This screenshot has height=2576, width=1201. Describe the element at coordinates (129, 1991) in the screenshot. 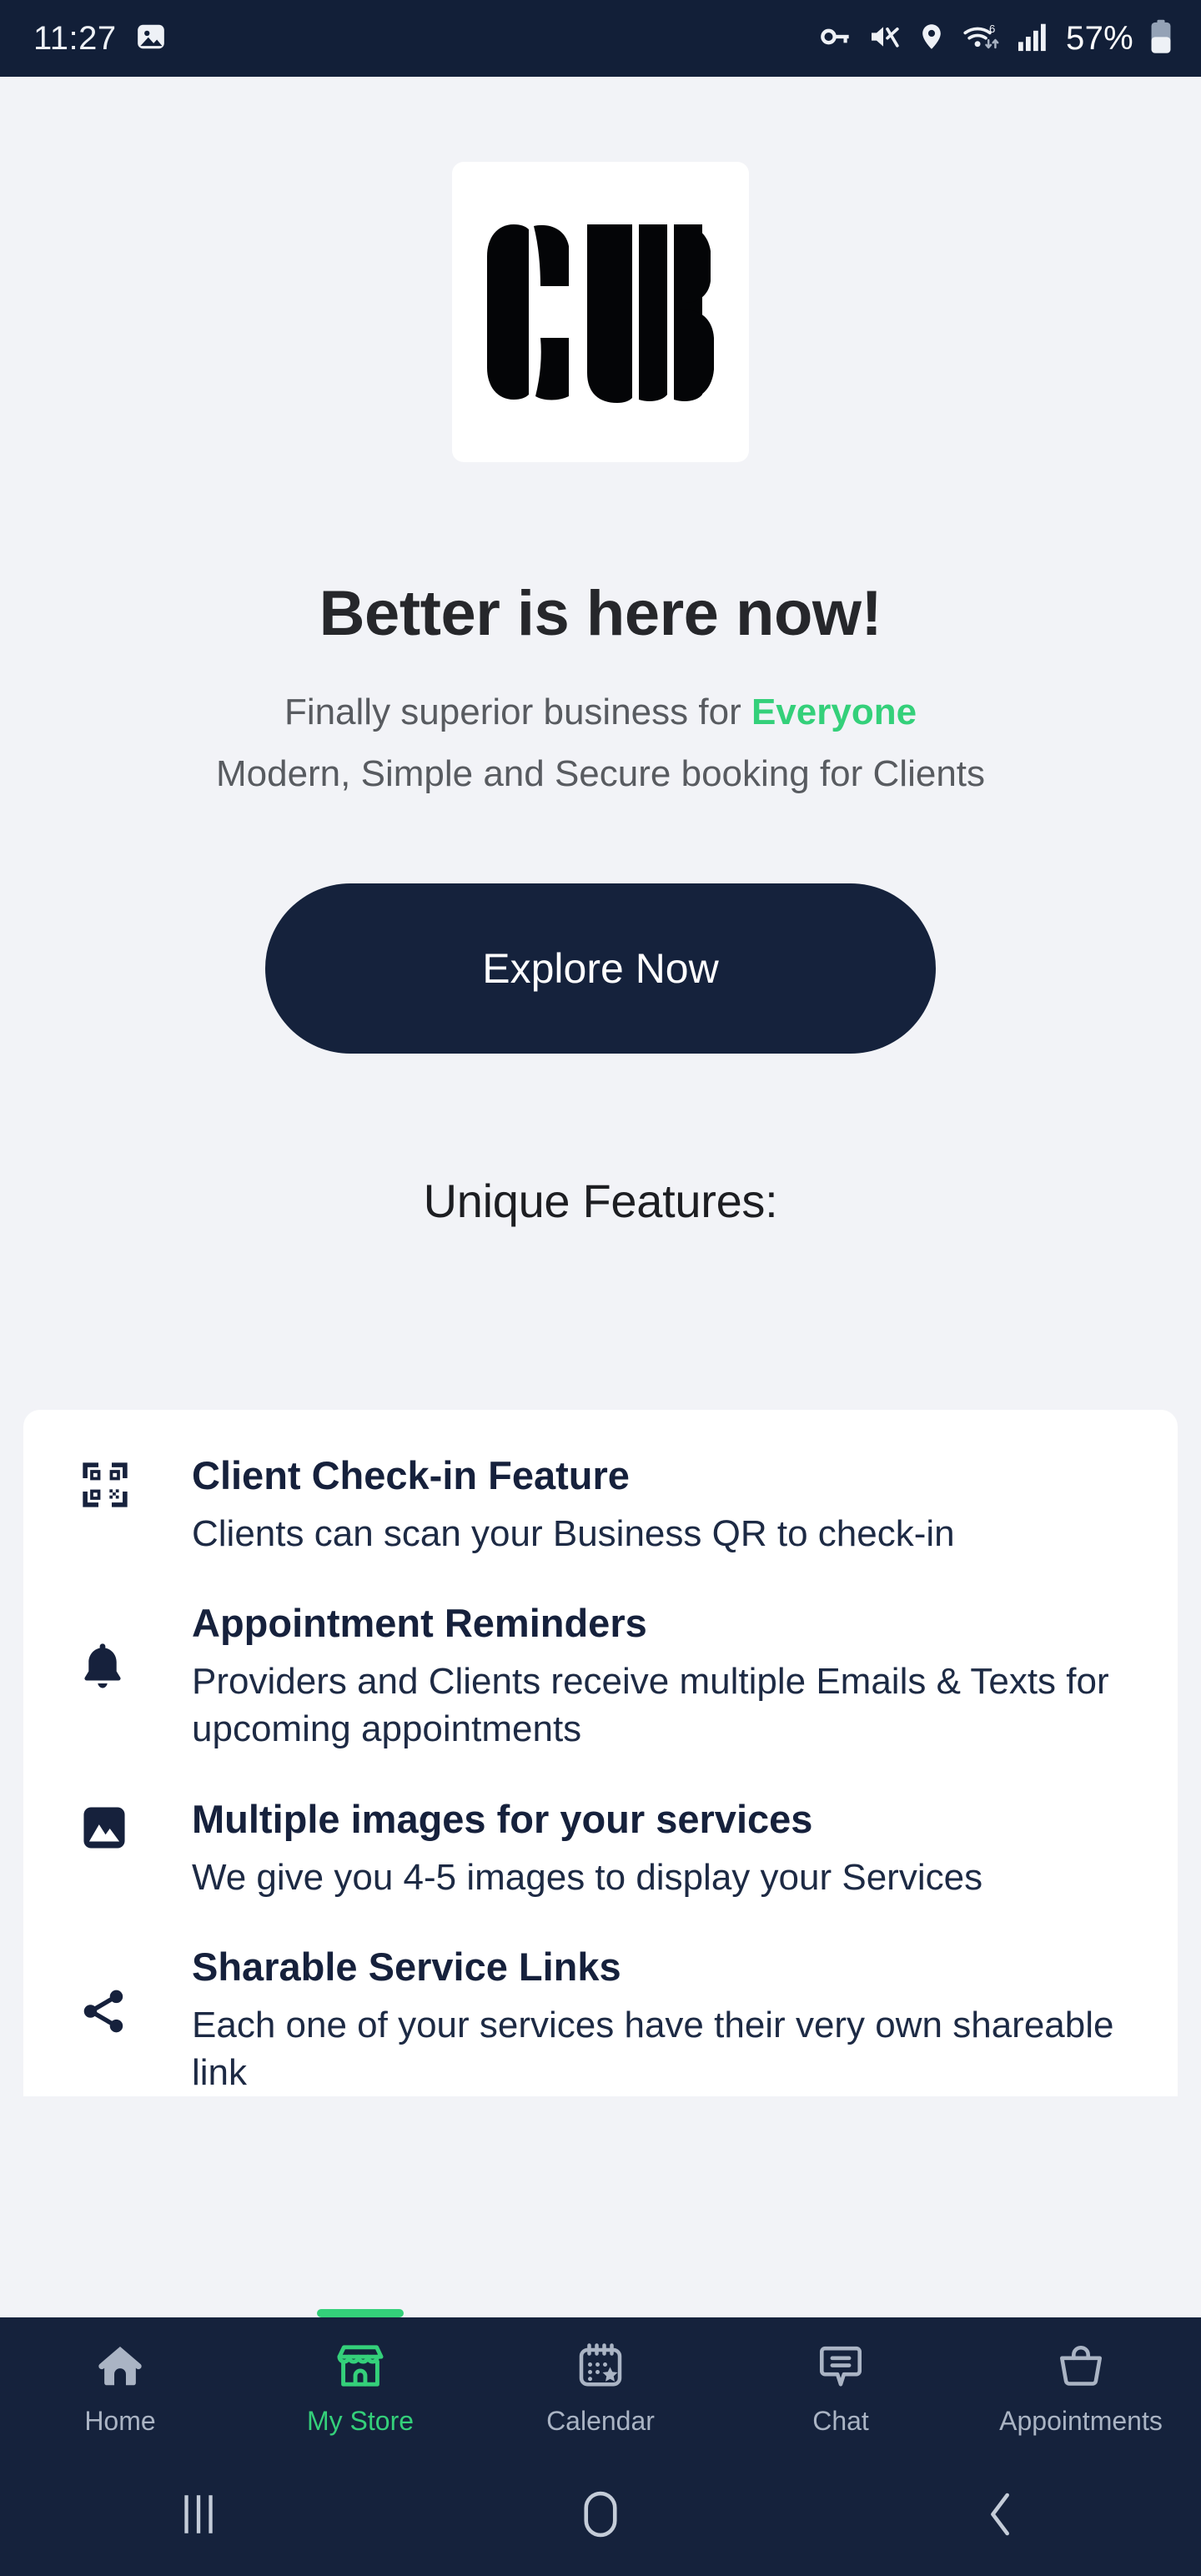

I see `share-icon` at that location.